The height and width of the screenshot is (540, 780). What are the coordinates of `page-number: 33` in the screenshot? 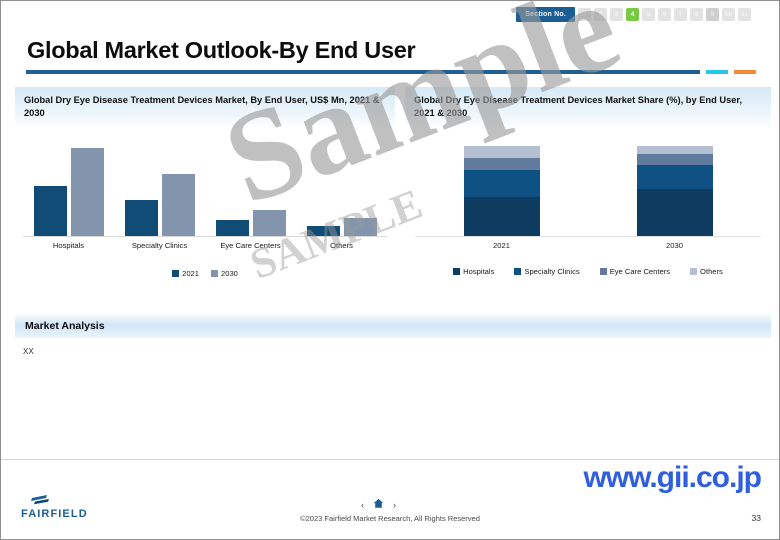 It's located at (756, 518).